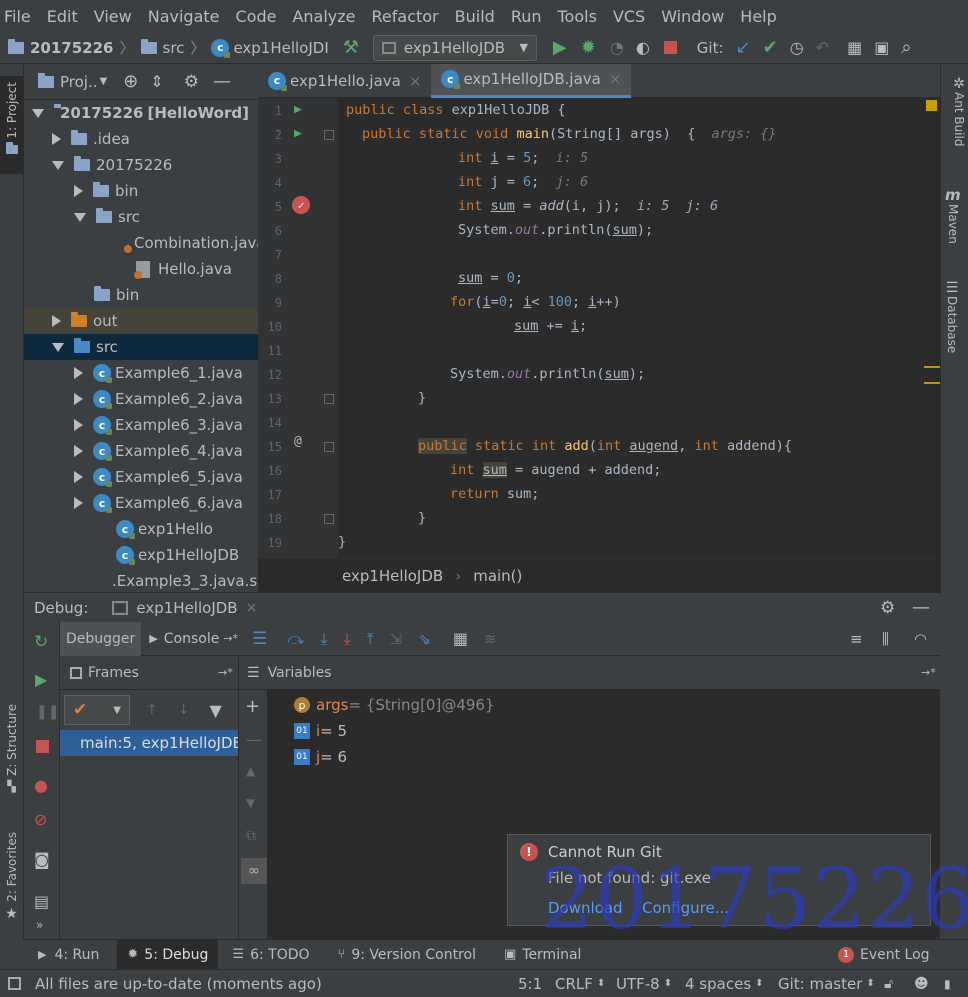 Image resolution: width=968 pixels, height=997 pixels. Describe the element at coordinates (947, 984) in the screenshot. I see `memory-indicator-icon: ▮` at that location.